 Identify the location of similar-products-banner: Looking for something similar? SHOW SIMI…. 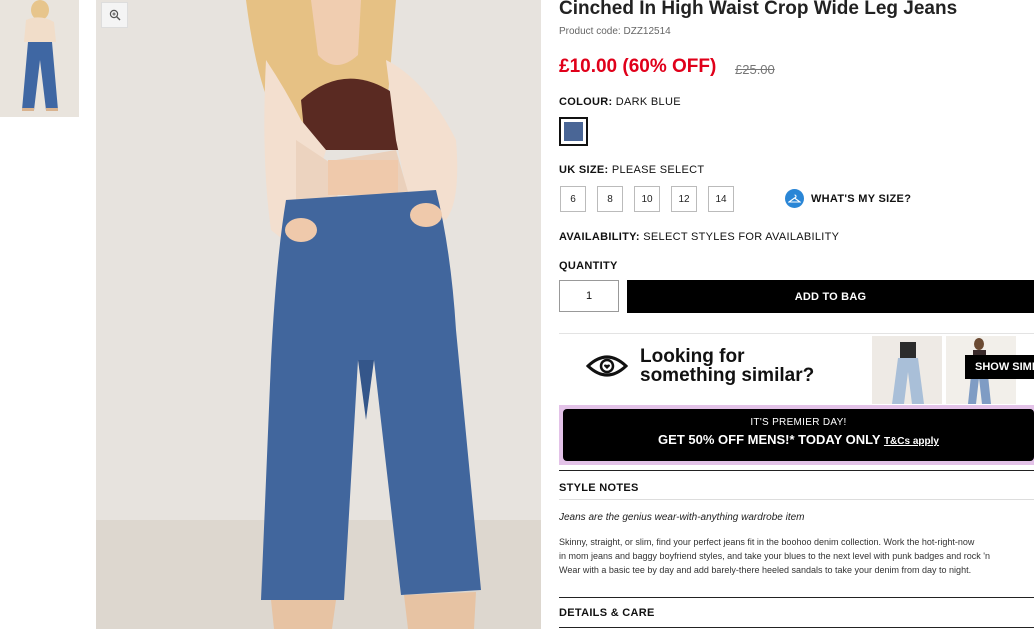
(796, 368).